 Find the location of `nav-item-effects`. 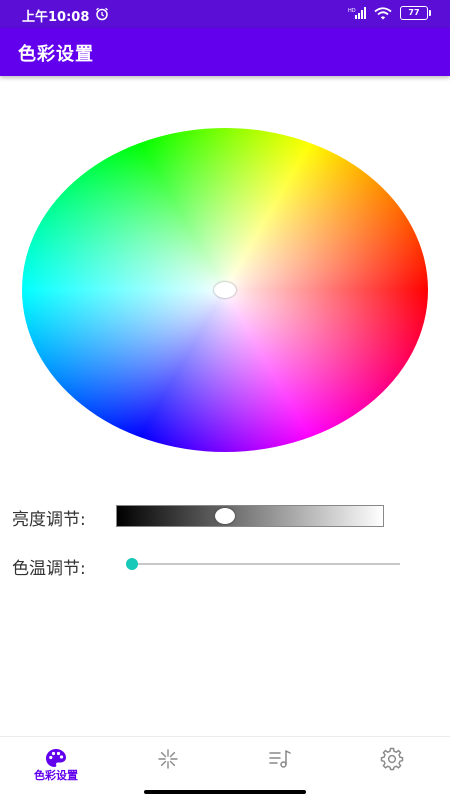

nav-item-effects is located at coordinates (168, 767).